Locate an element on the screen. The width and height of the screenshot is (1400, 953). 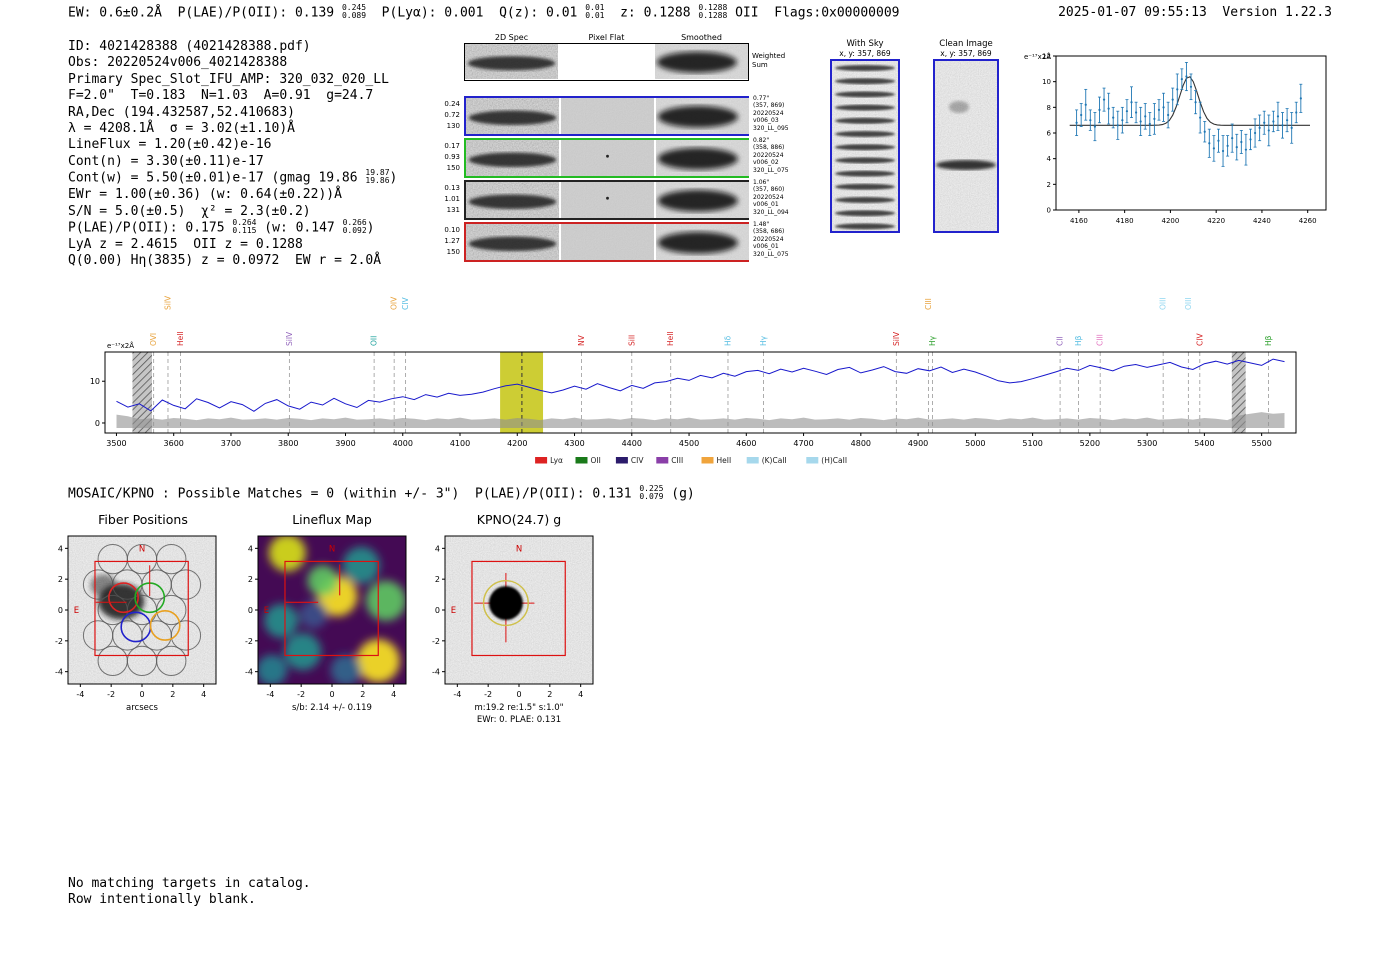
row-fiber-annotation: 1.06" (357, 860) 20220524 v006_01 320_LL_094 is located at coordinates (789, 197).